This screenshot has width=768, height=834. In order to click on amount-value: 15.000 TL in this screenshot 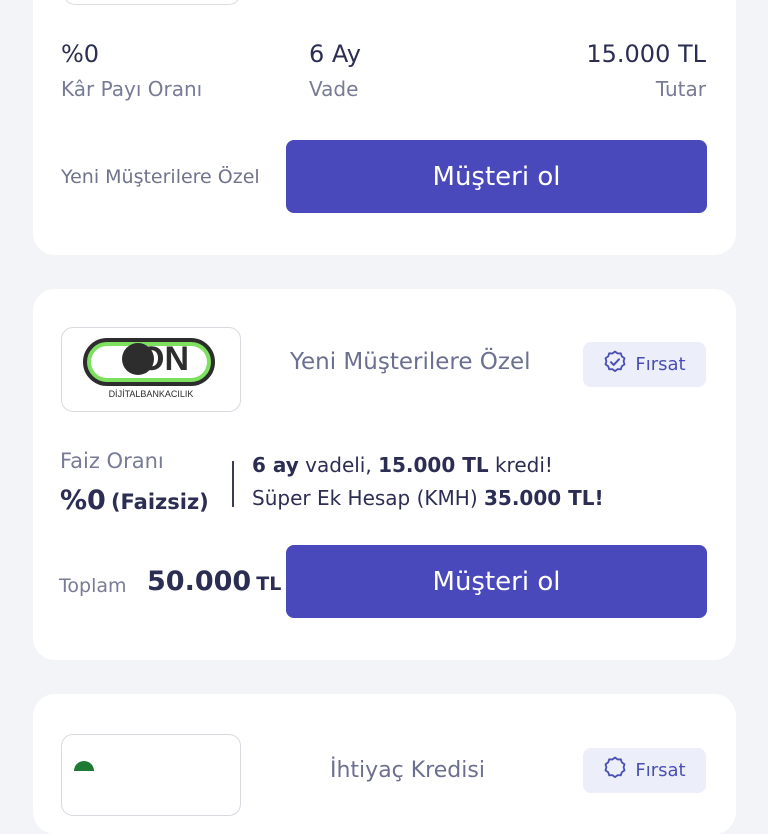, I will do `click(646, 54)`.